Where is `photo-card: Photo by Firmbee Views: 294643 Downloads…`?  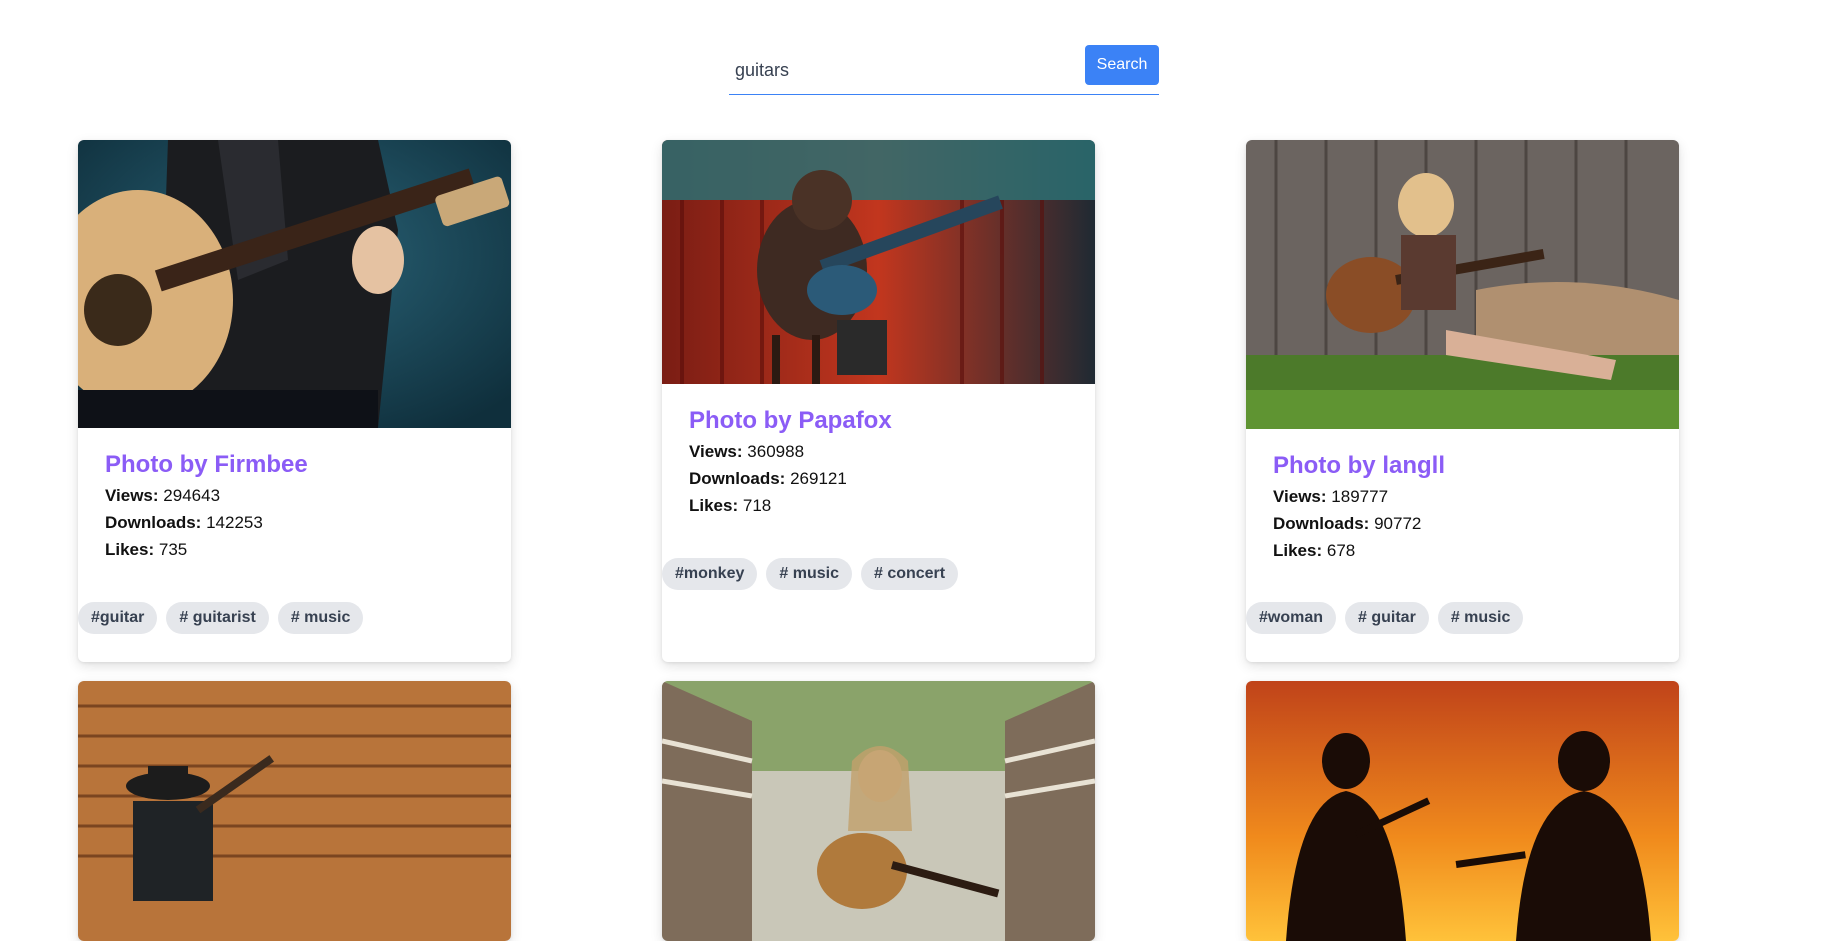
photo-card: Photo by Firmbee Views: 294643 Downloads… is located at coordinates (294, 401).